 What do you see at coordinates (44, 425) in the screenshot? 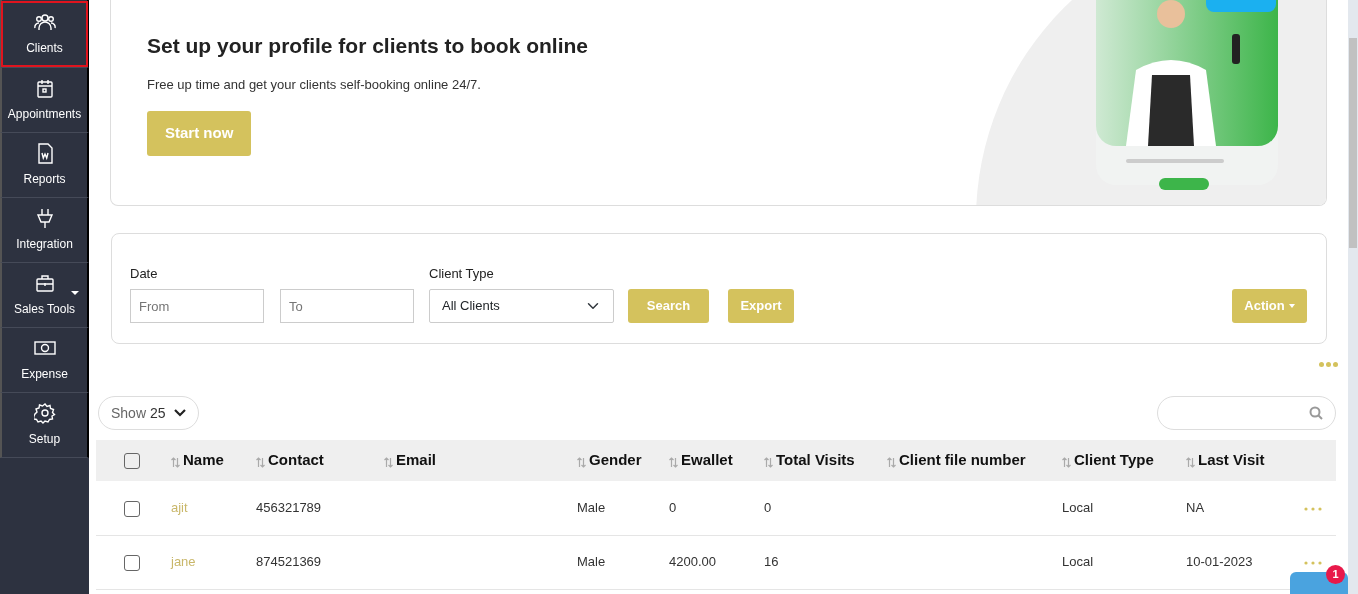
I see `sidebar-item: Setup` at bounding box center [44, 425].